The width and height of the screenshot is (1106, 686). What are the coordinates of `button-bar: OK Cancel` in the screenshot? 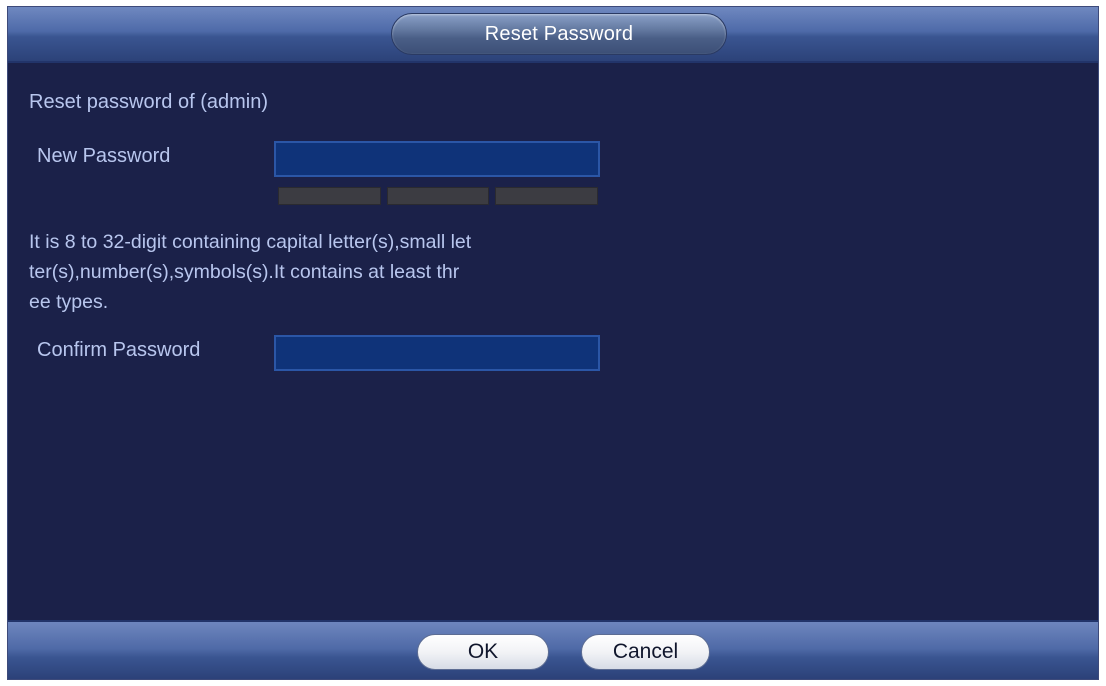 It's located at (553, 649).